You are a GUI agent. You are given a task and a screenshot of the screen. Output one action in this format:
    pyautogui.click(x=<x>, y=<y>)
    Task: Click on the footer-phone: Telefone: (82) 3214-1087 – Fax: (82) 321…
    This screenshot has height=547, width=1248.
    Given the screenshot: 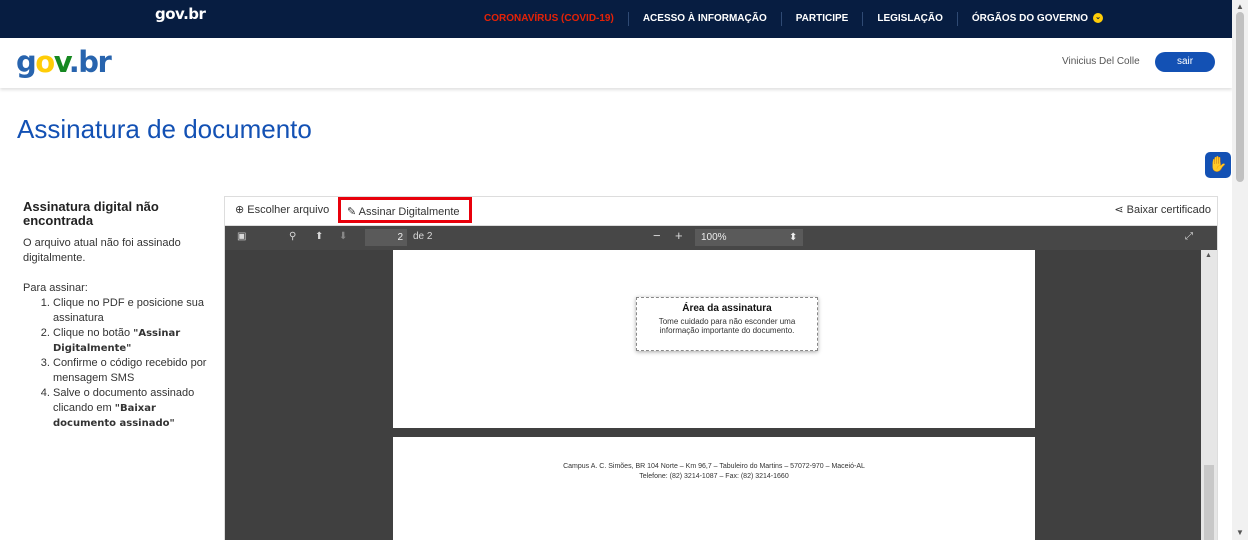 What is the action you would take?
    pyautogui.click(x=714, y=476)
    